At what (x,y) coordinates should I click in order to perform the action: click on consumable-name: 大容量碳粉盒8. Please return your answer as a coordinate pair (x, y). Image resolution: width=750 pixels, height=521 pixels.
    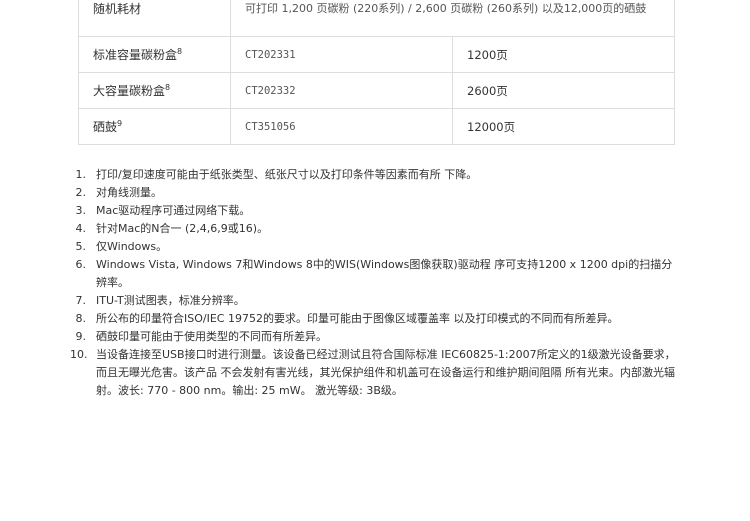
    Looking at the image, I should click on (154, 90).